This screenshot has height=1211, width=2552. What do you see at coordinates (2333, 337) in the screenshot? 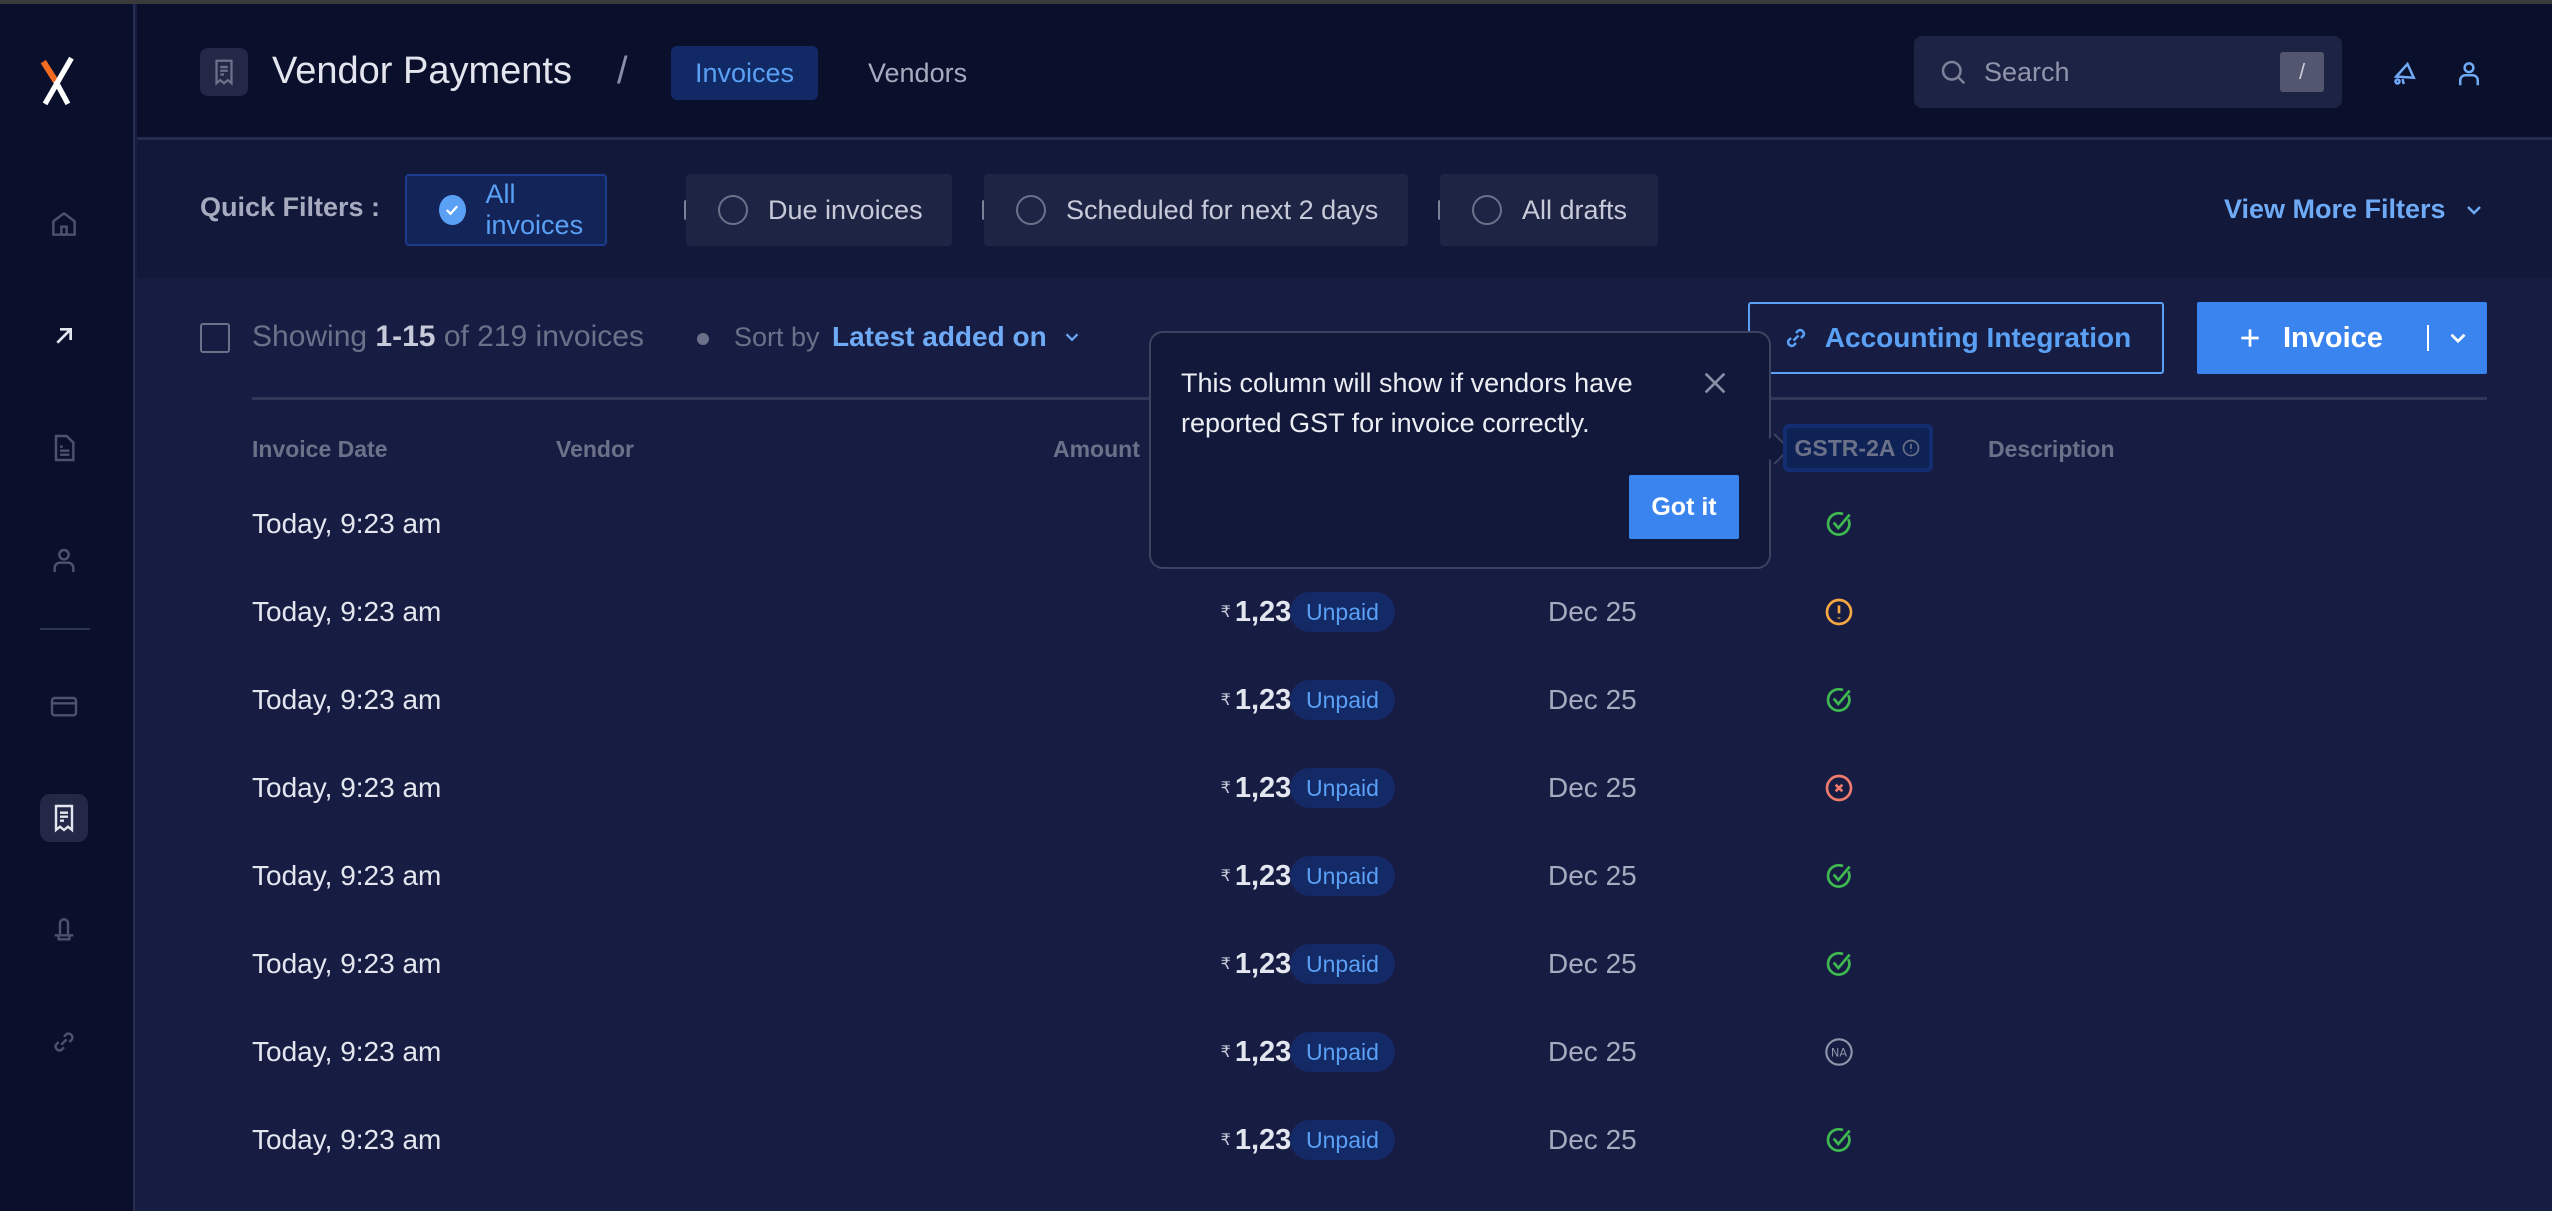
I see `add-invoice-label: Invoice` at bounding box center [2333, 337].